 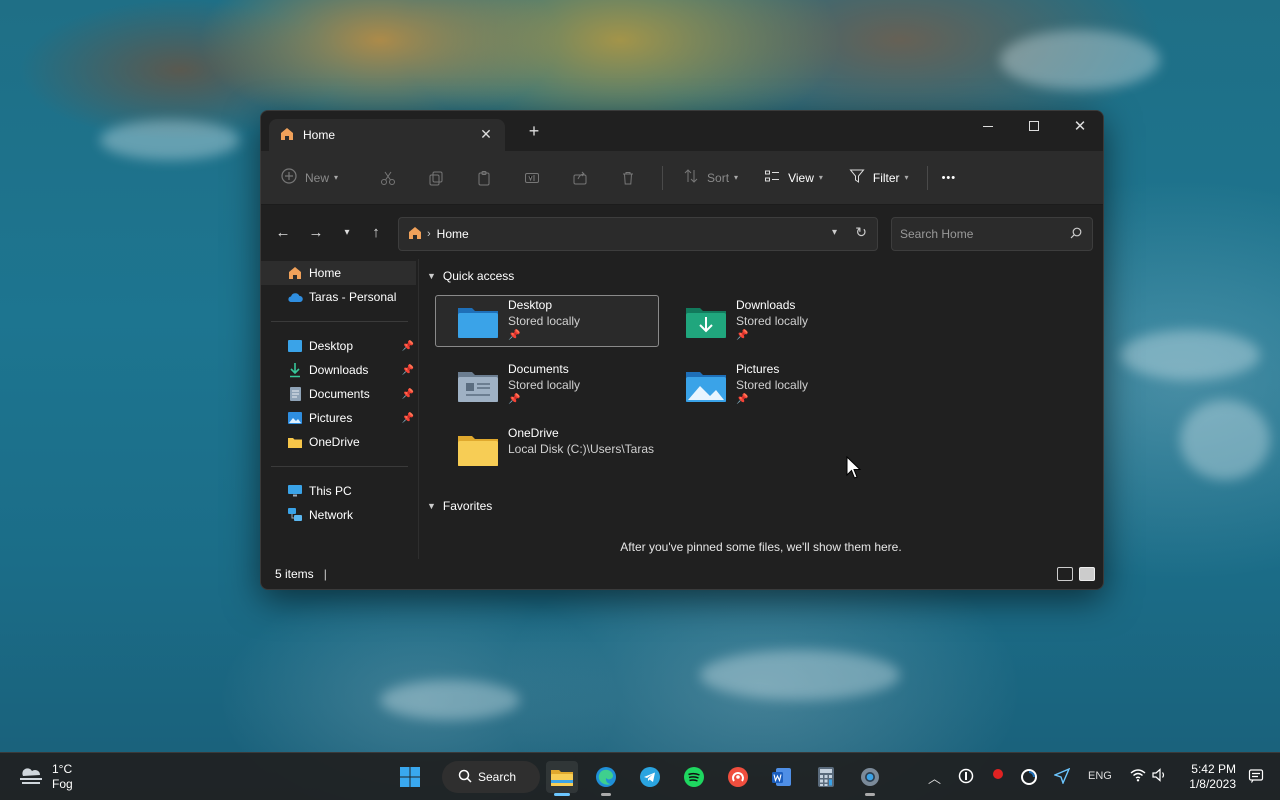 I want to click on sidebar-item-this-pc: This PC, so click(x=339, y=491).